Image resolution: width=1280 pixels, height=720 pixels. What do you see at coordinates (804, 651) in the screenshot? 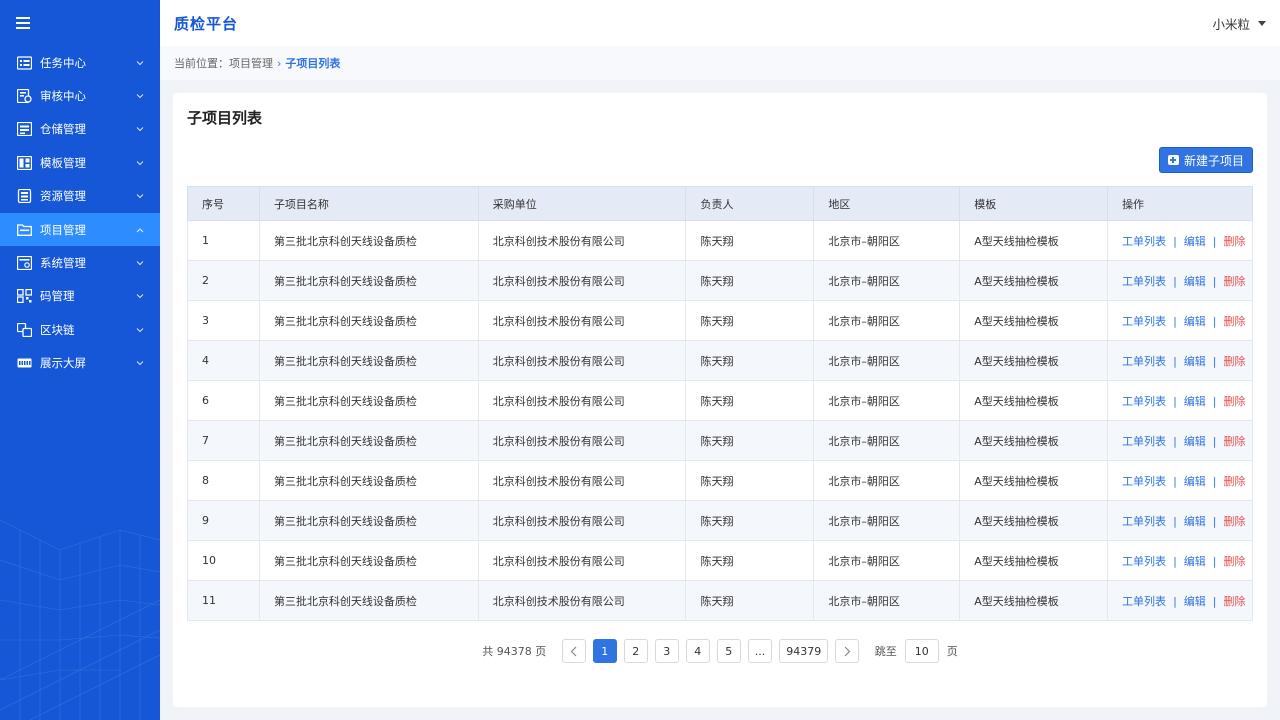
I see `page-button: 94379` at bounding box center [804, 651].